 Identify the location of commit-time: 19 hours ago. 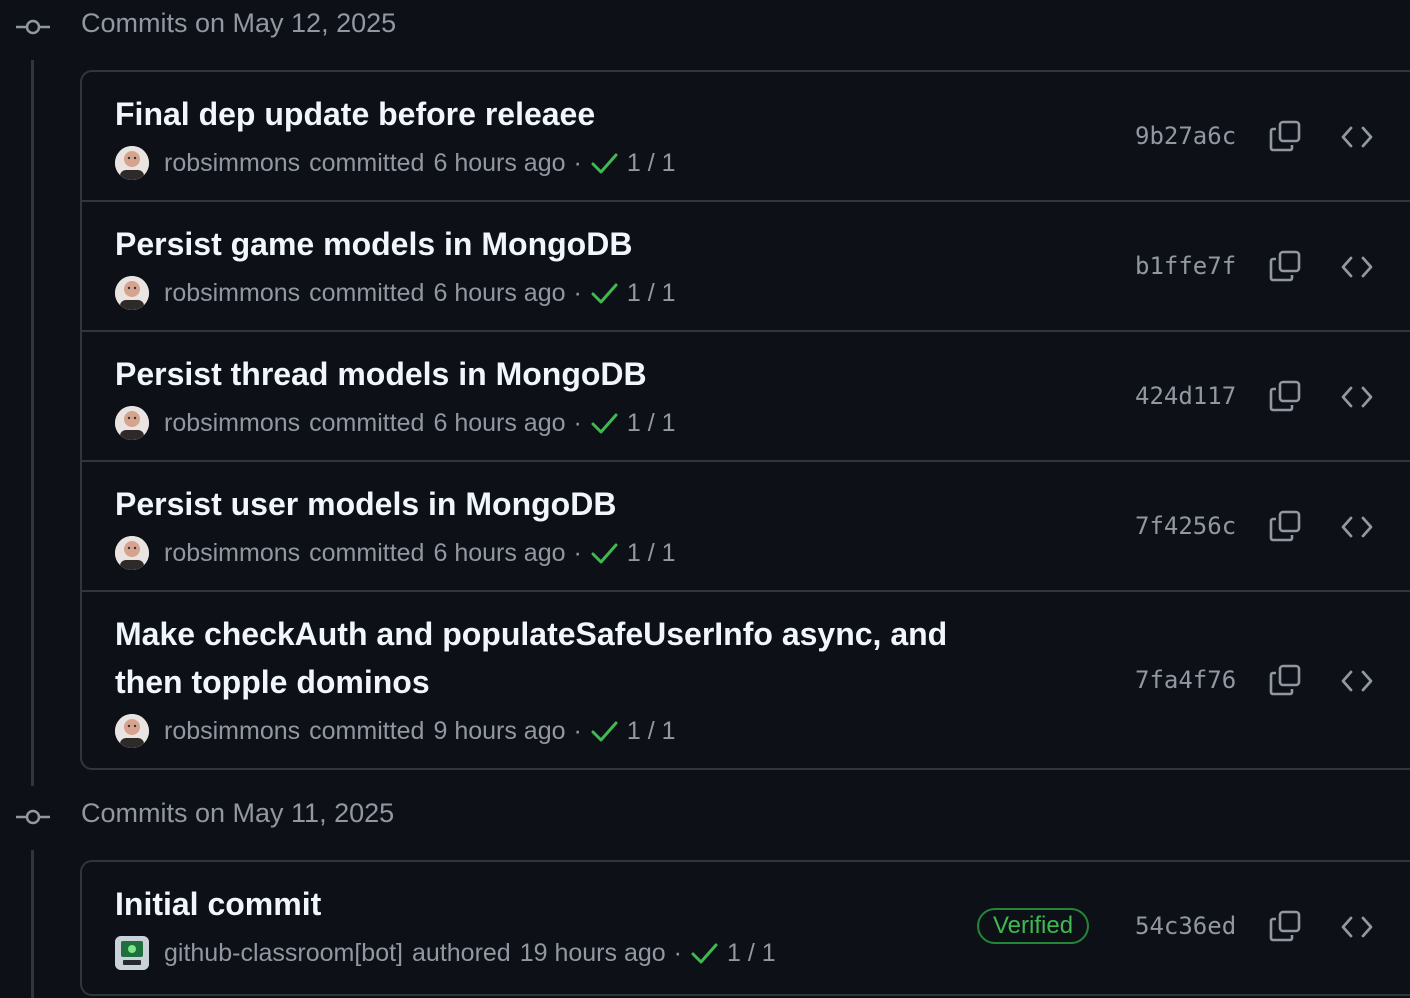
(592, 952).